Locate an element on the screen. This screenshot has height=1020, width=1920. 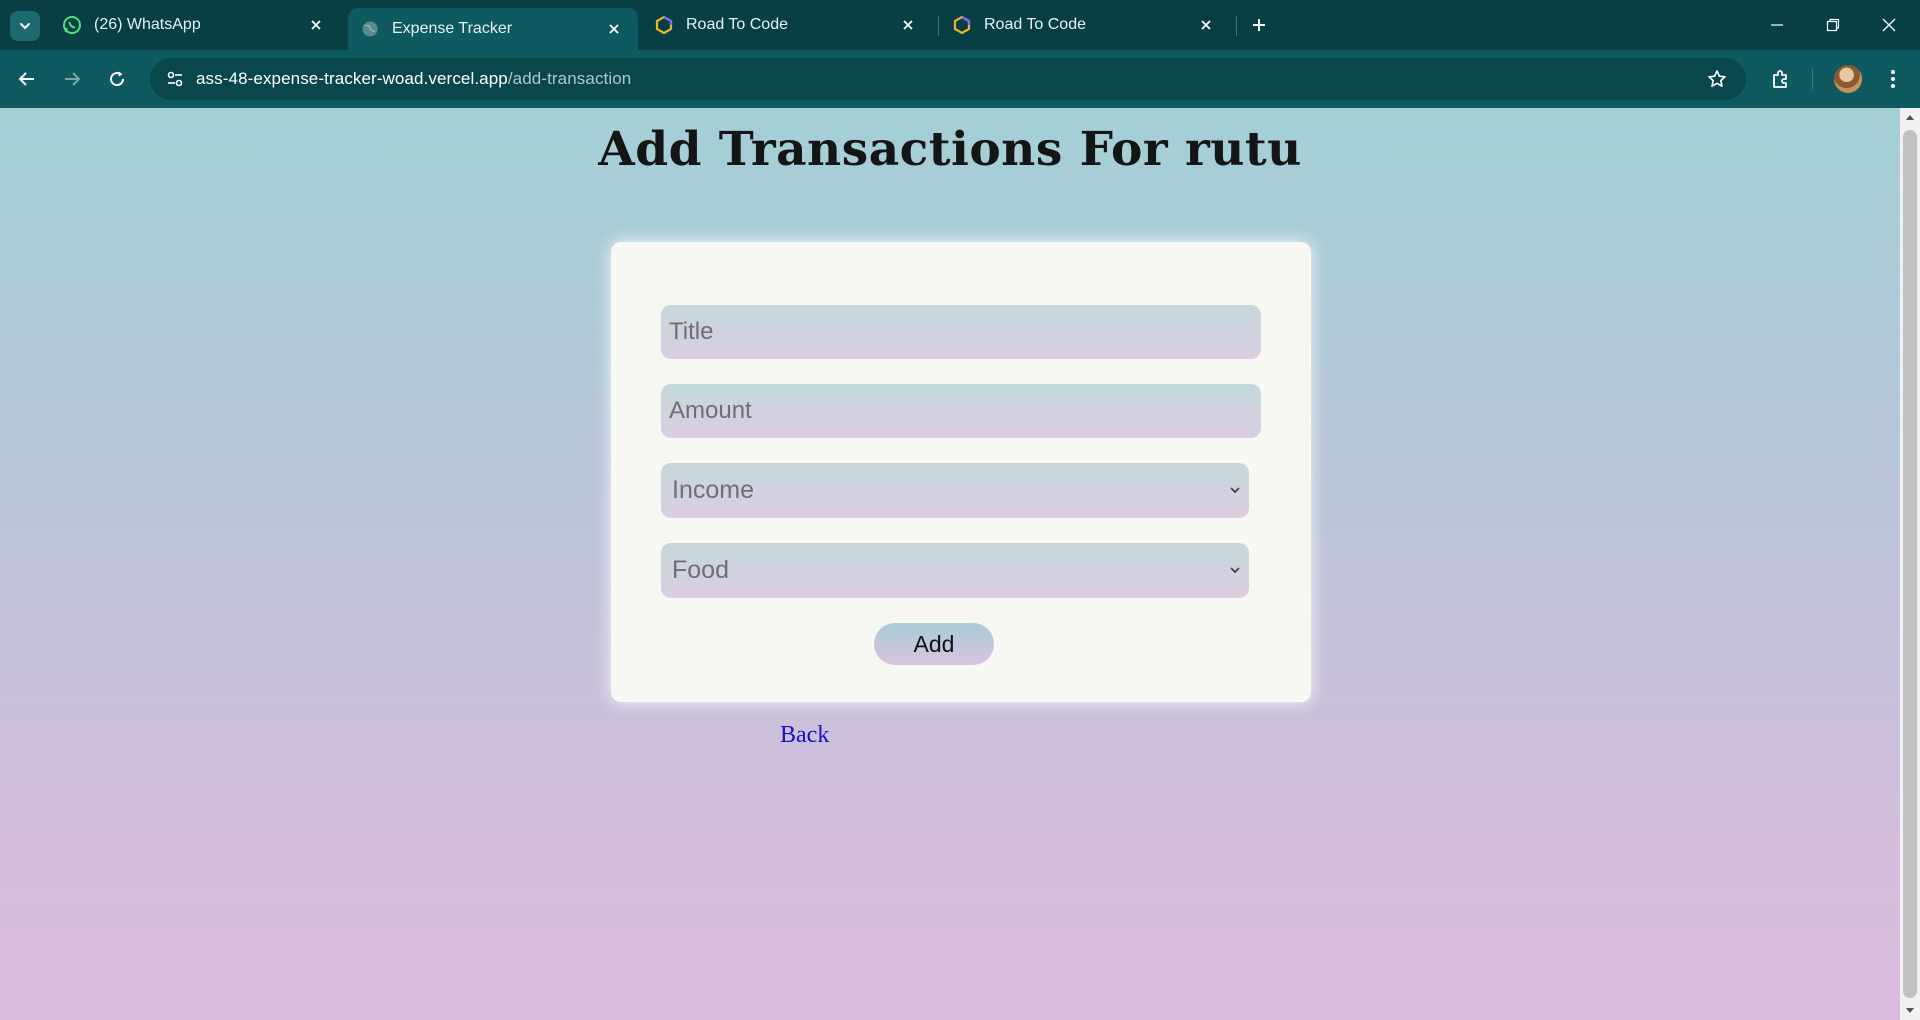
vertical-scrollbar is located at coordinates (1910, 564).